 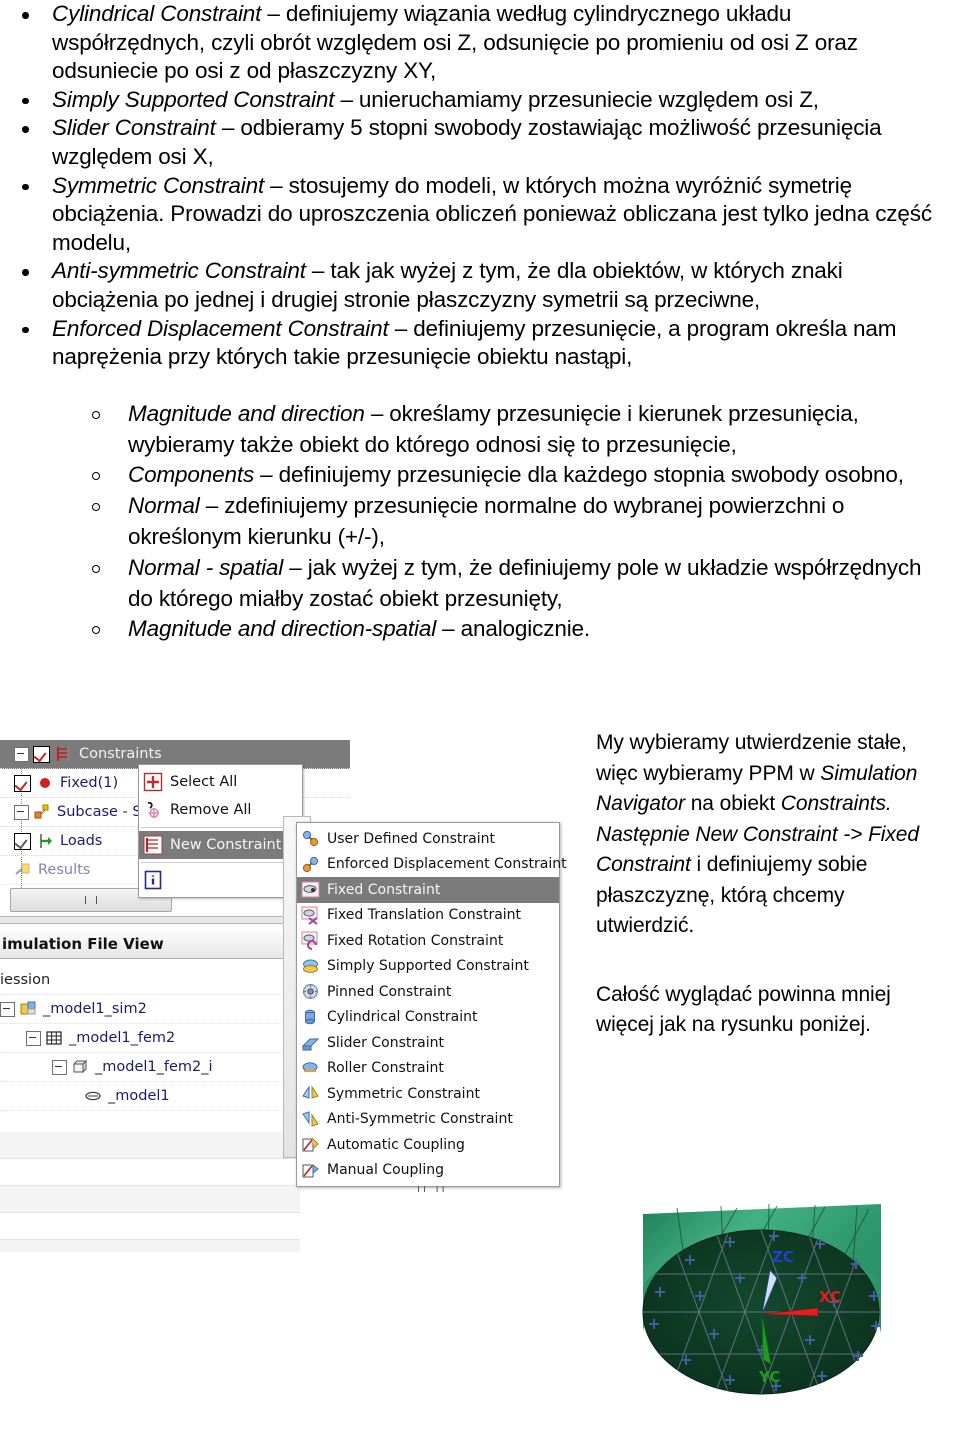 What do you see at coordinates (54, 1038) in the screenshot?
I see `fem-mesh-icon` at bounding box center [54, 1038].